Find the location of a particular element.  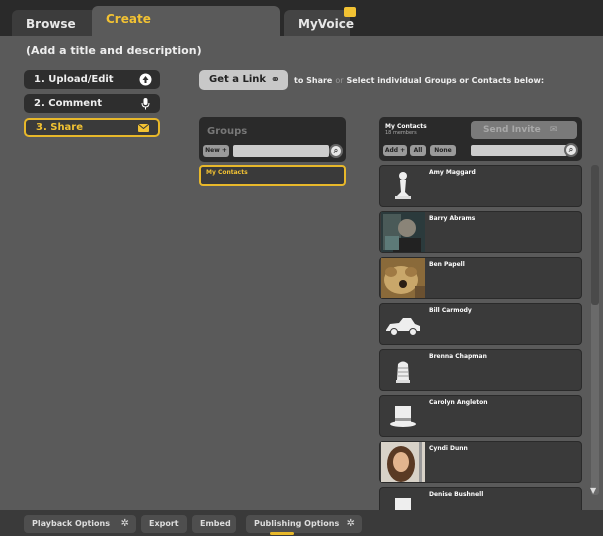

contact-name: Amy Maggard is located at coordinates (452, 172).